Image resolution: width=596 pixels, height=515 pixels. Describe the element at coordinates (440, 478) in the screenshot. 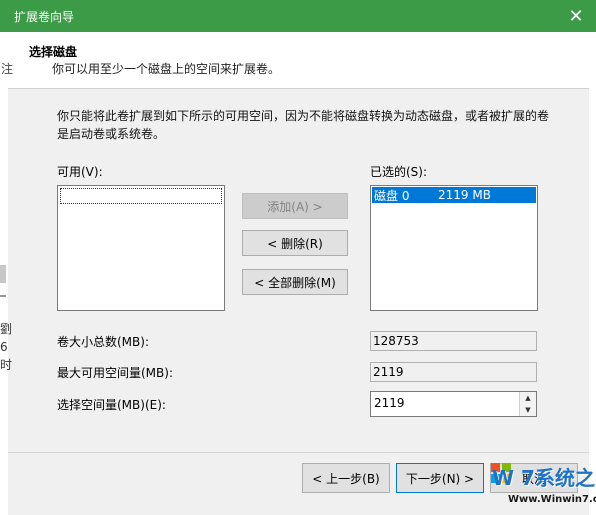

I see `next-button: 下一步(N) >` at that location.